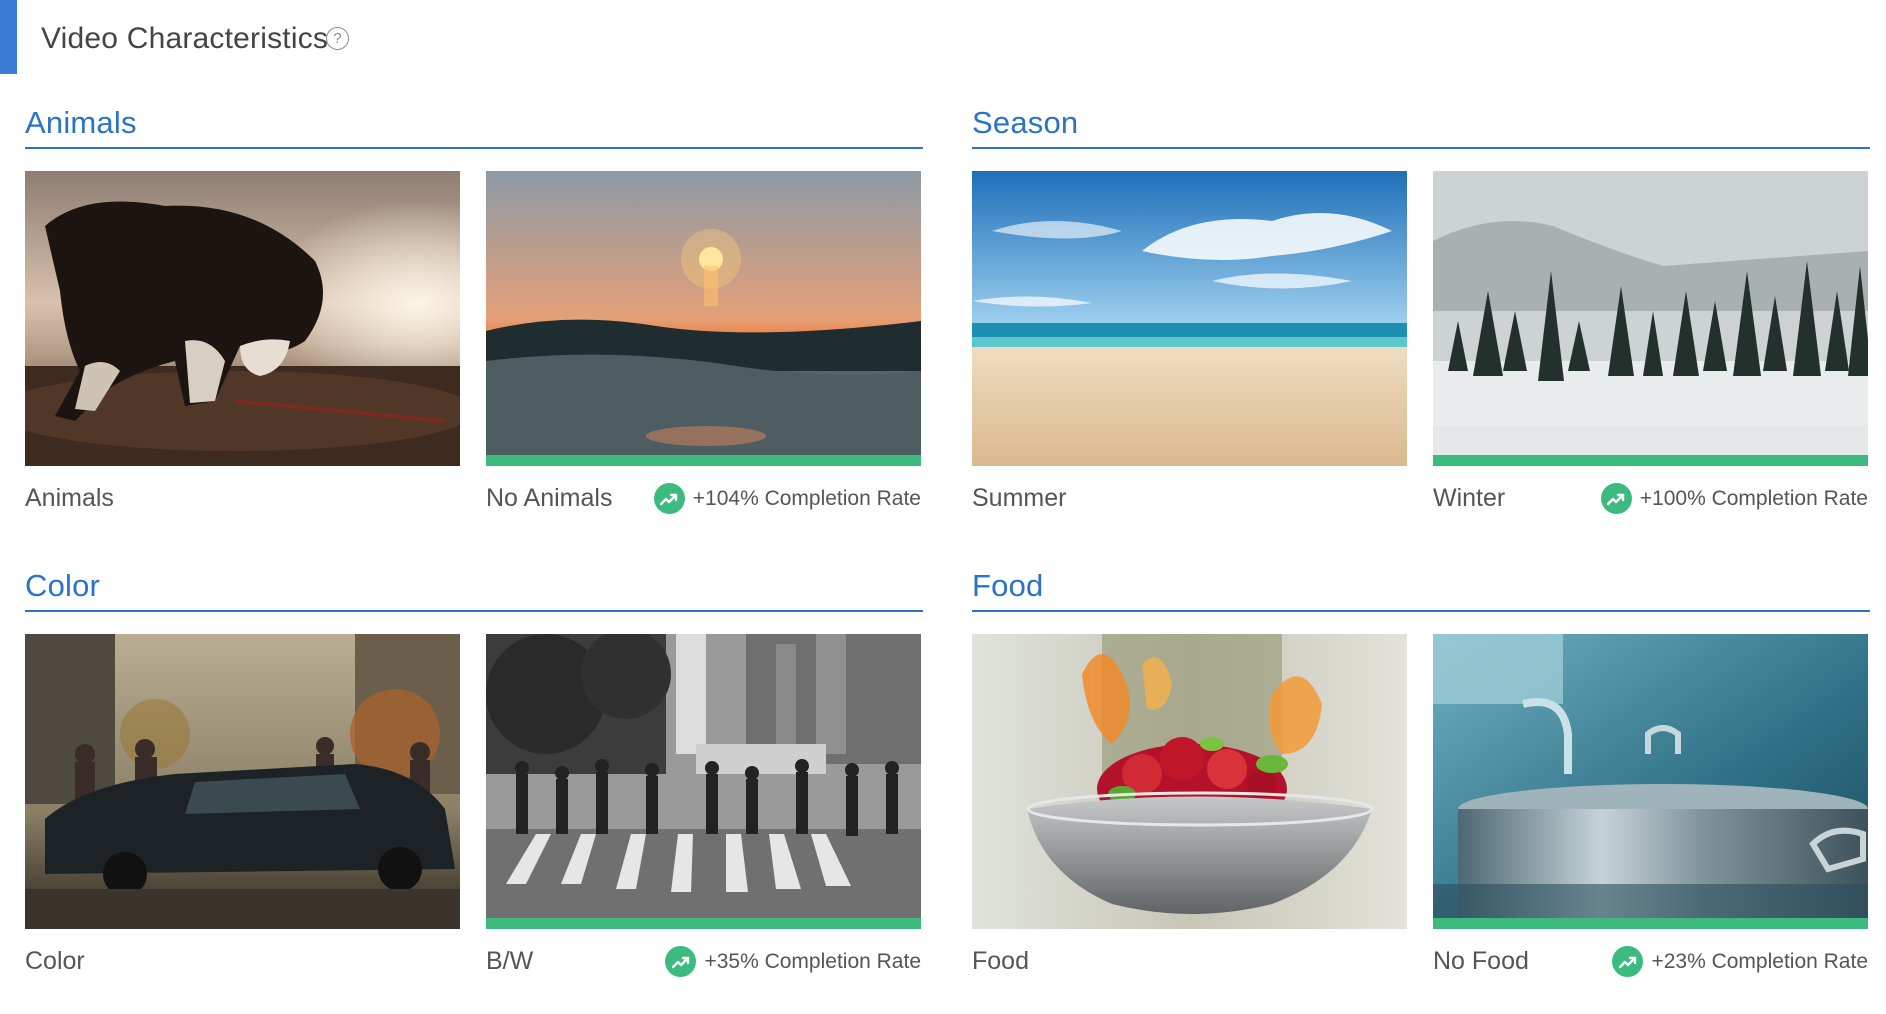 The image size is (1886, 1014). I want to click on variant-label: Winter, so click(1469, 498).